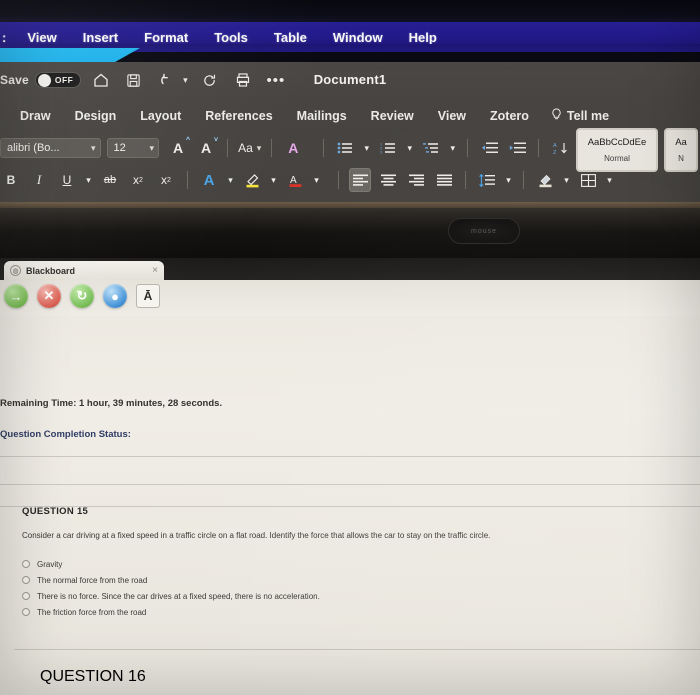 The height and width of the screenshot is (695, 700). I want to click on browser-tab-blackboard: ◍ Blackboard ×, so click(84, 270).